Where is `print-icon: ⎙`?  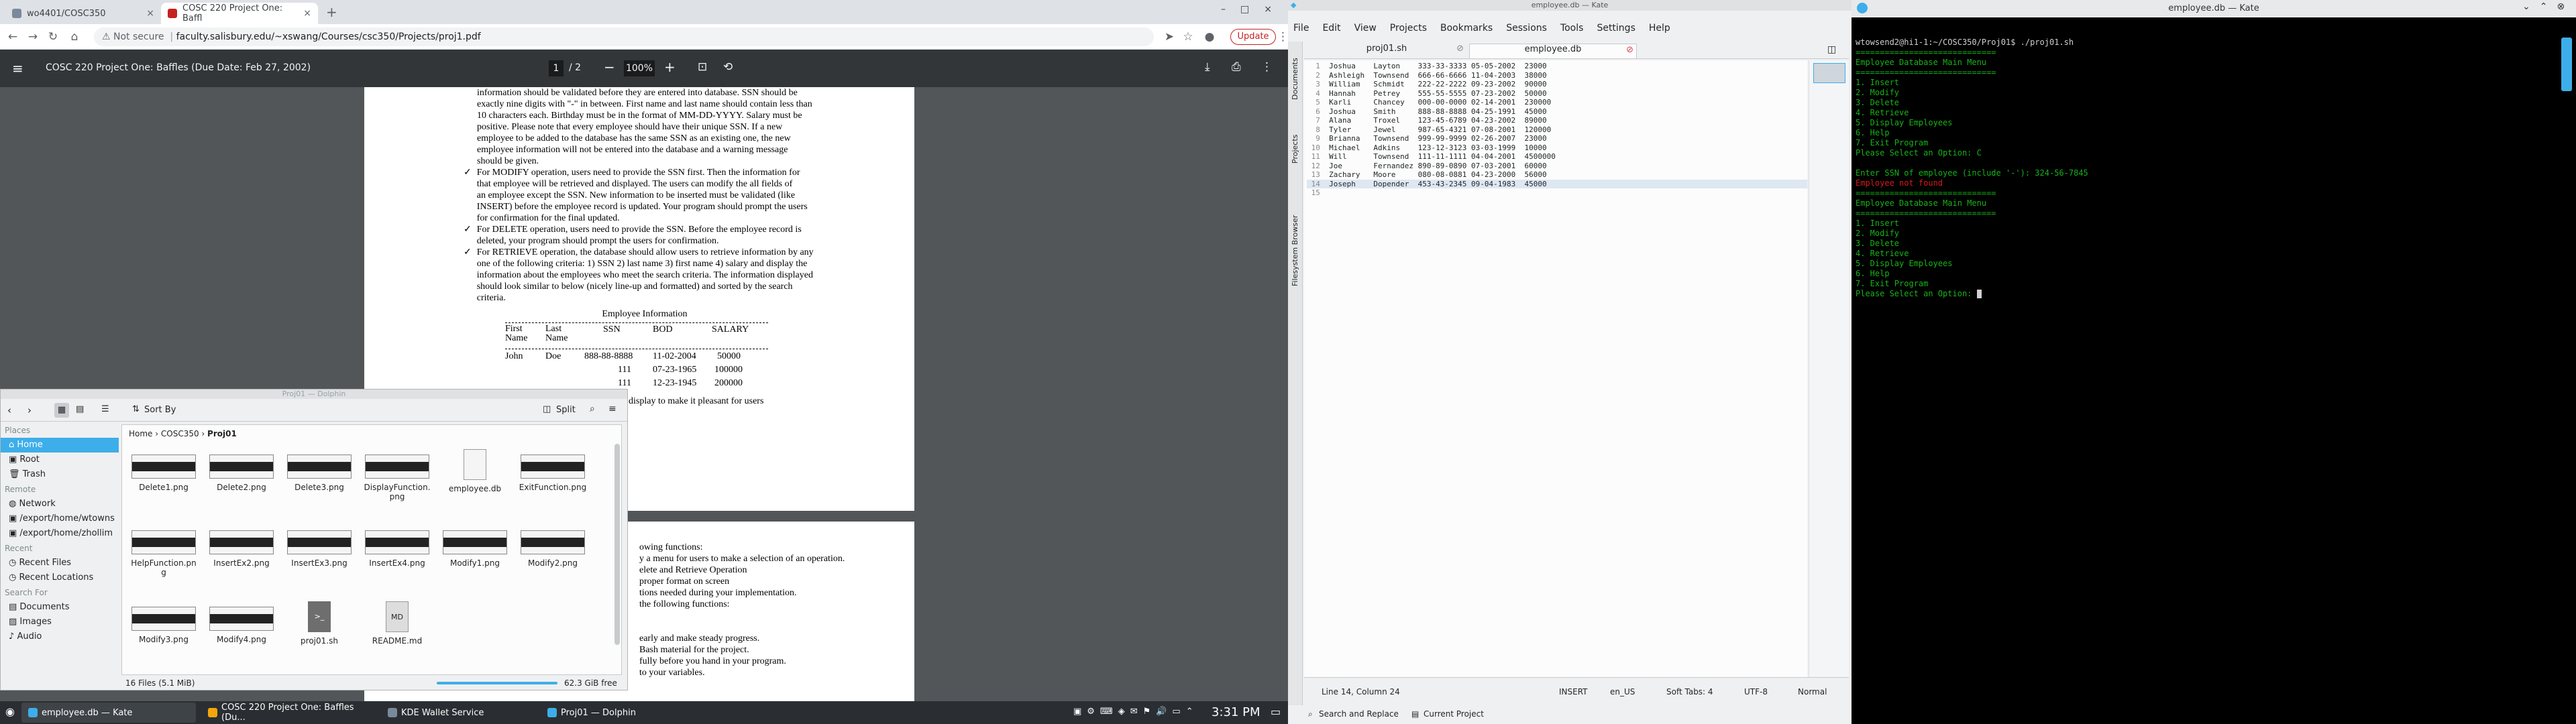
print-icon: ⎙ is located at coordinates (1236, 67).